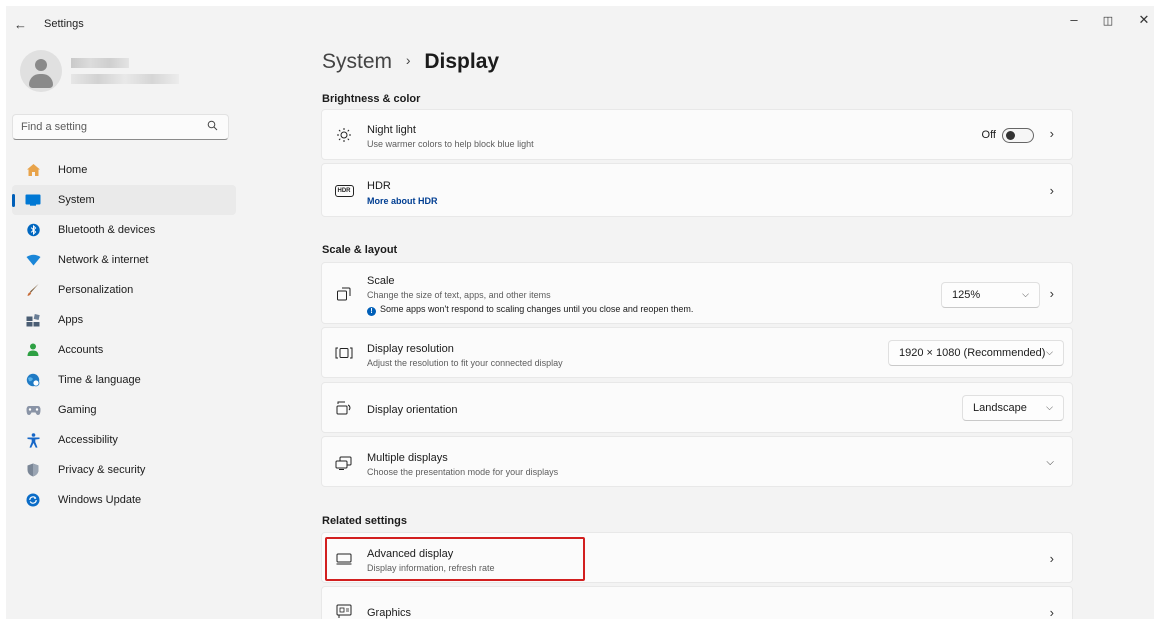 The image size is (1160, 619). Describe the element at coordinates (371, 99) in the screenshot. I see `section-header-brightness: Brightness & color` at that location.